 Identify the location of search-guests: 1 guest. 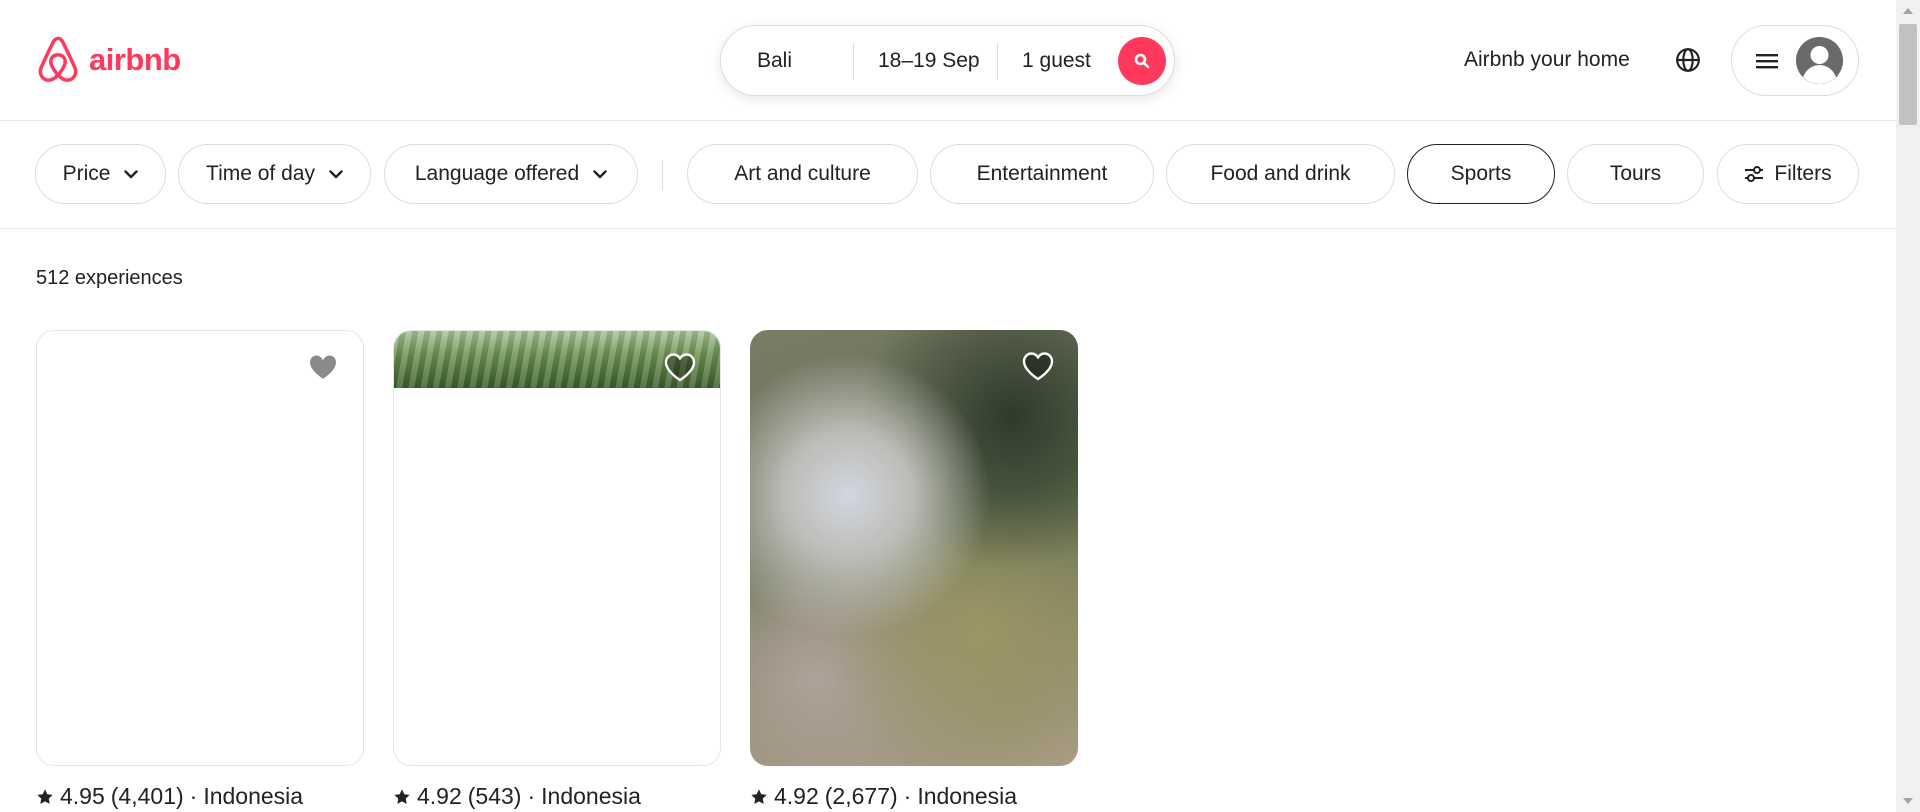
(1057, 61).